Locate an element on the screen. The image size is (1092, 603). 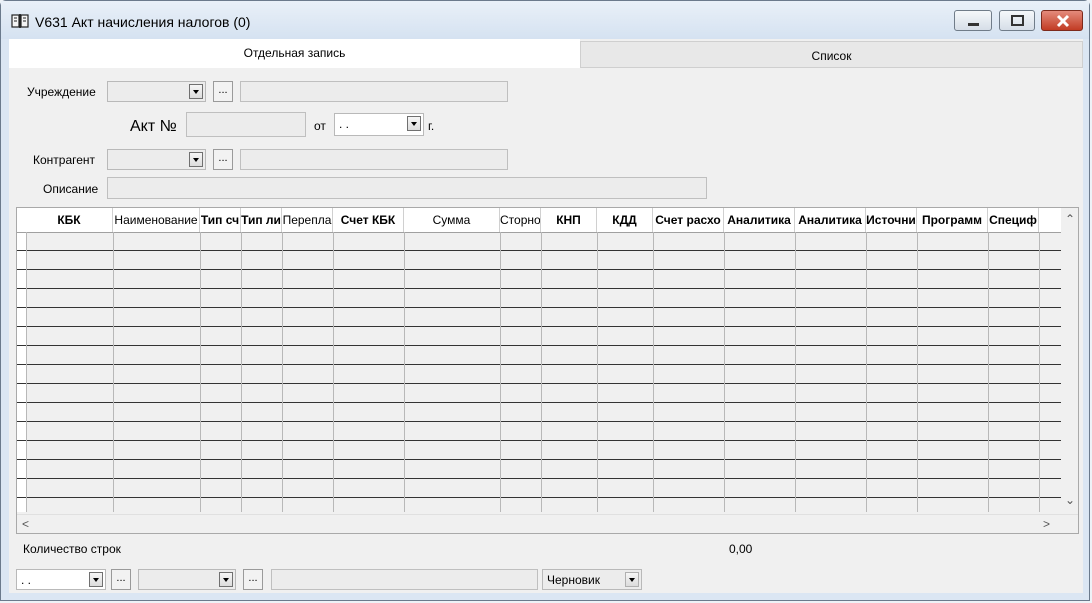
column-header-source: Источни is located at coordinates (891, 220).